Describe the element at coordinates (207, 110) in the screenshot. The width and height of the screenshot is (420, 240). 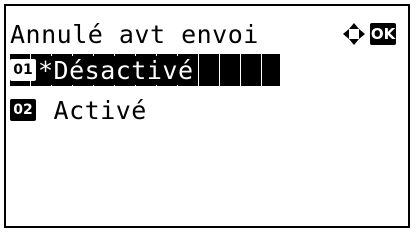
I see `option-active: 02 Activé` at that location.